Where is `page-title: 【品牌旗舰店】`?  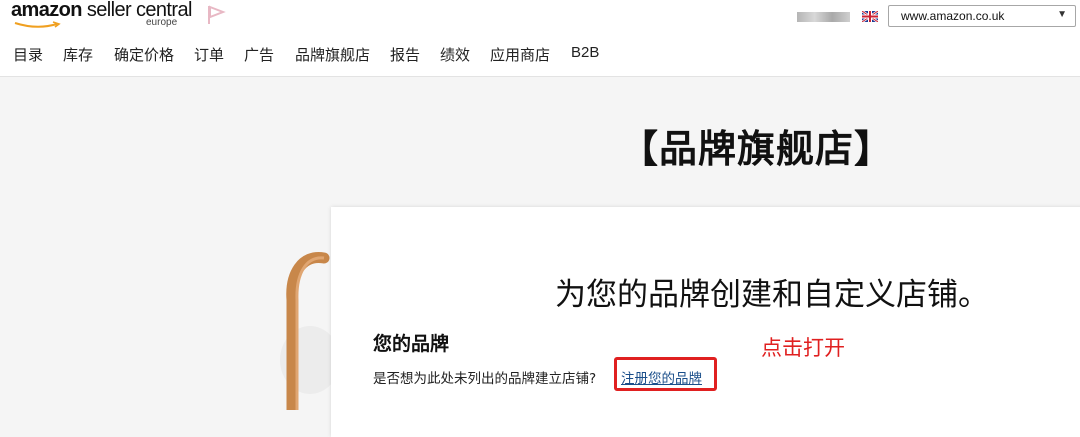
page-title: 【品牌旗舰店】 is located at coordinates (757, 149).